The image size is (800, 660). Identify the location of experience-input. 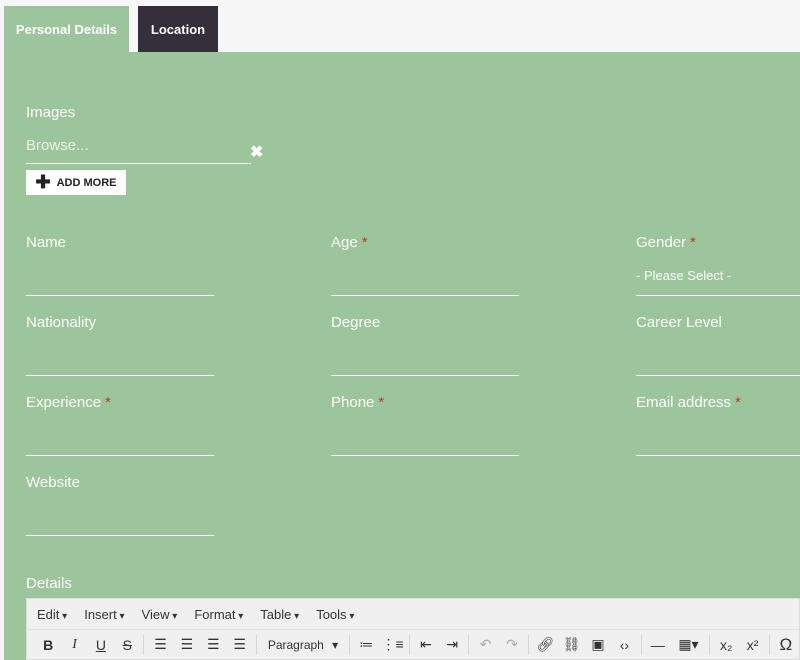
(120, 437).